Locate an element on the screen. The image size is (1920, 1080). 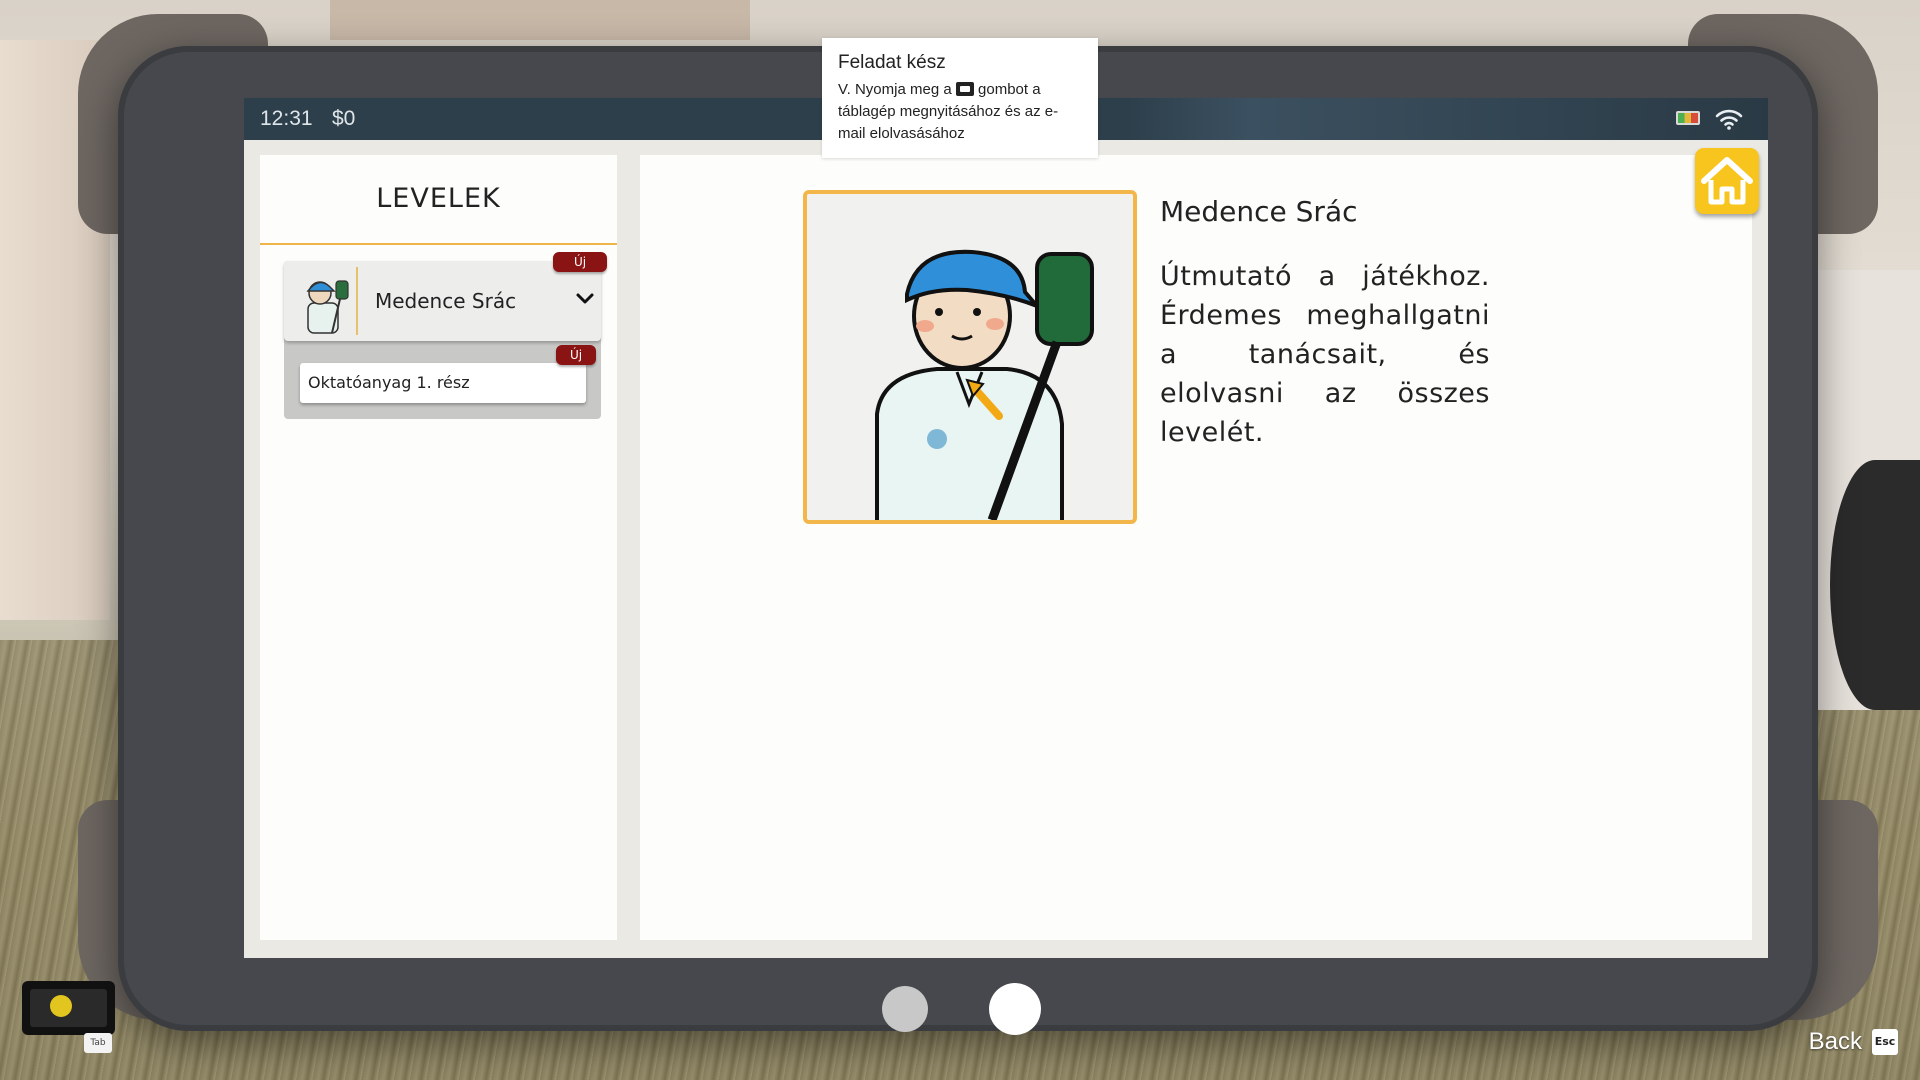
battery-icon is located at coordinates (1688, 118).